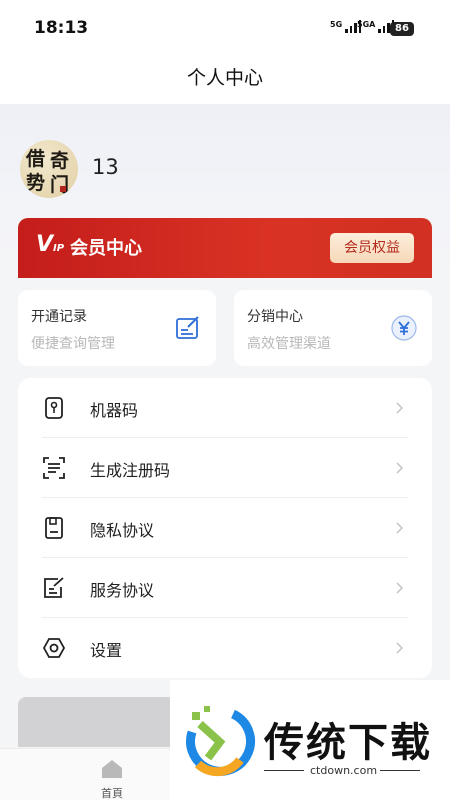  I want to click on card-subtitle: 便捷查询管理, so click(73, 344).